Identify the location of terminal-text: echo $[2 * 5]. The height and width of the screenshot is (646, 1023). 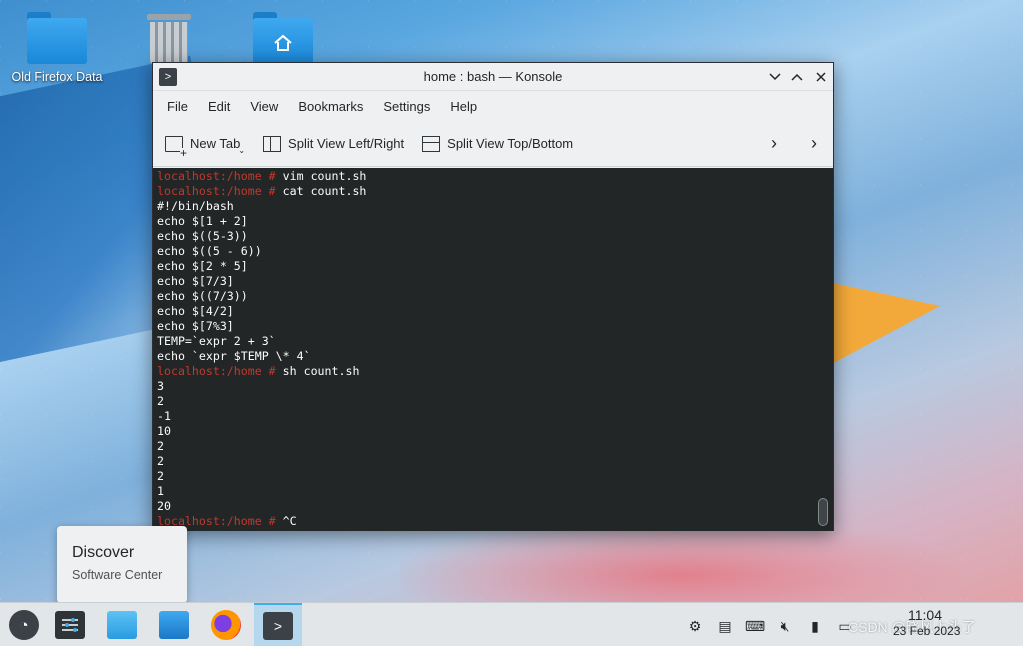
(202, 266).